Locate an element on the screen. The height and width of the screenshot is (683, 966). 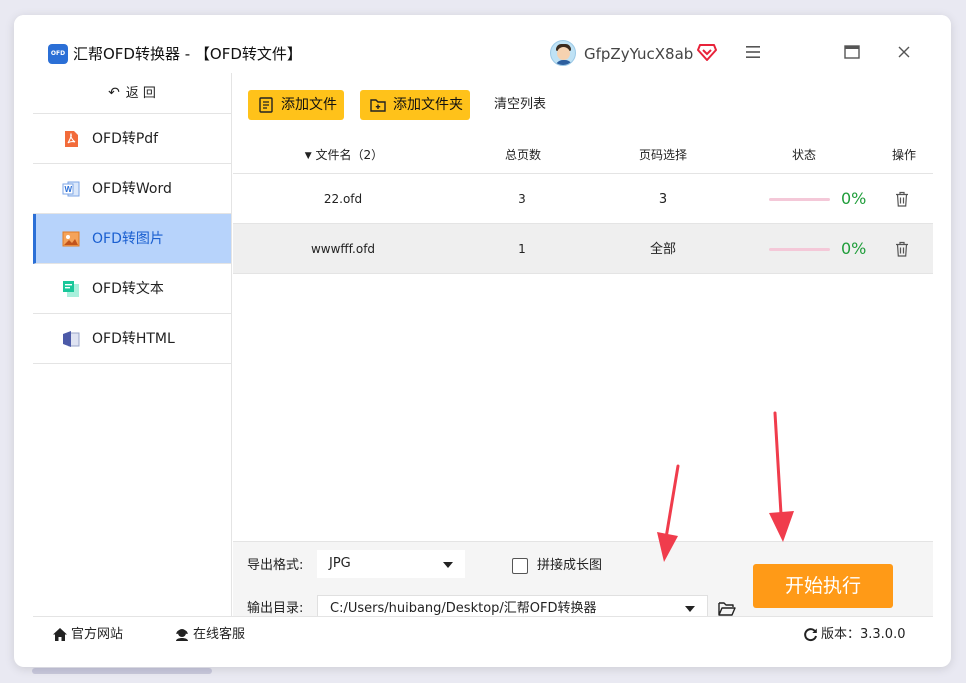
window-title: 汇帮OFD转换器 - 【OFD转文件】 is located at coordinates (187, 54).